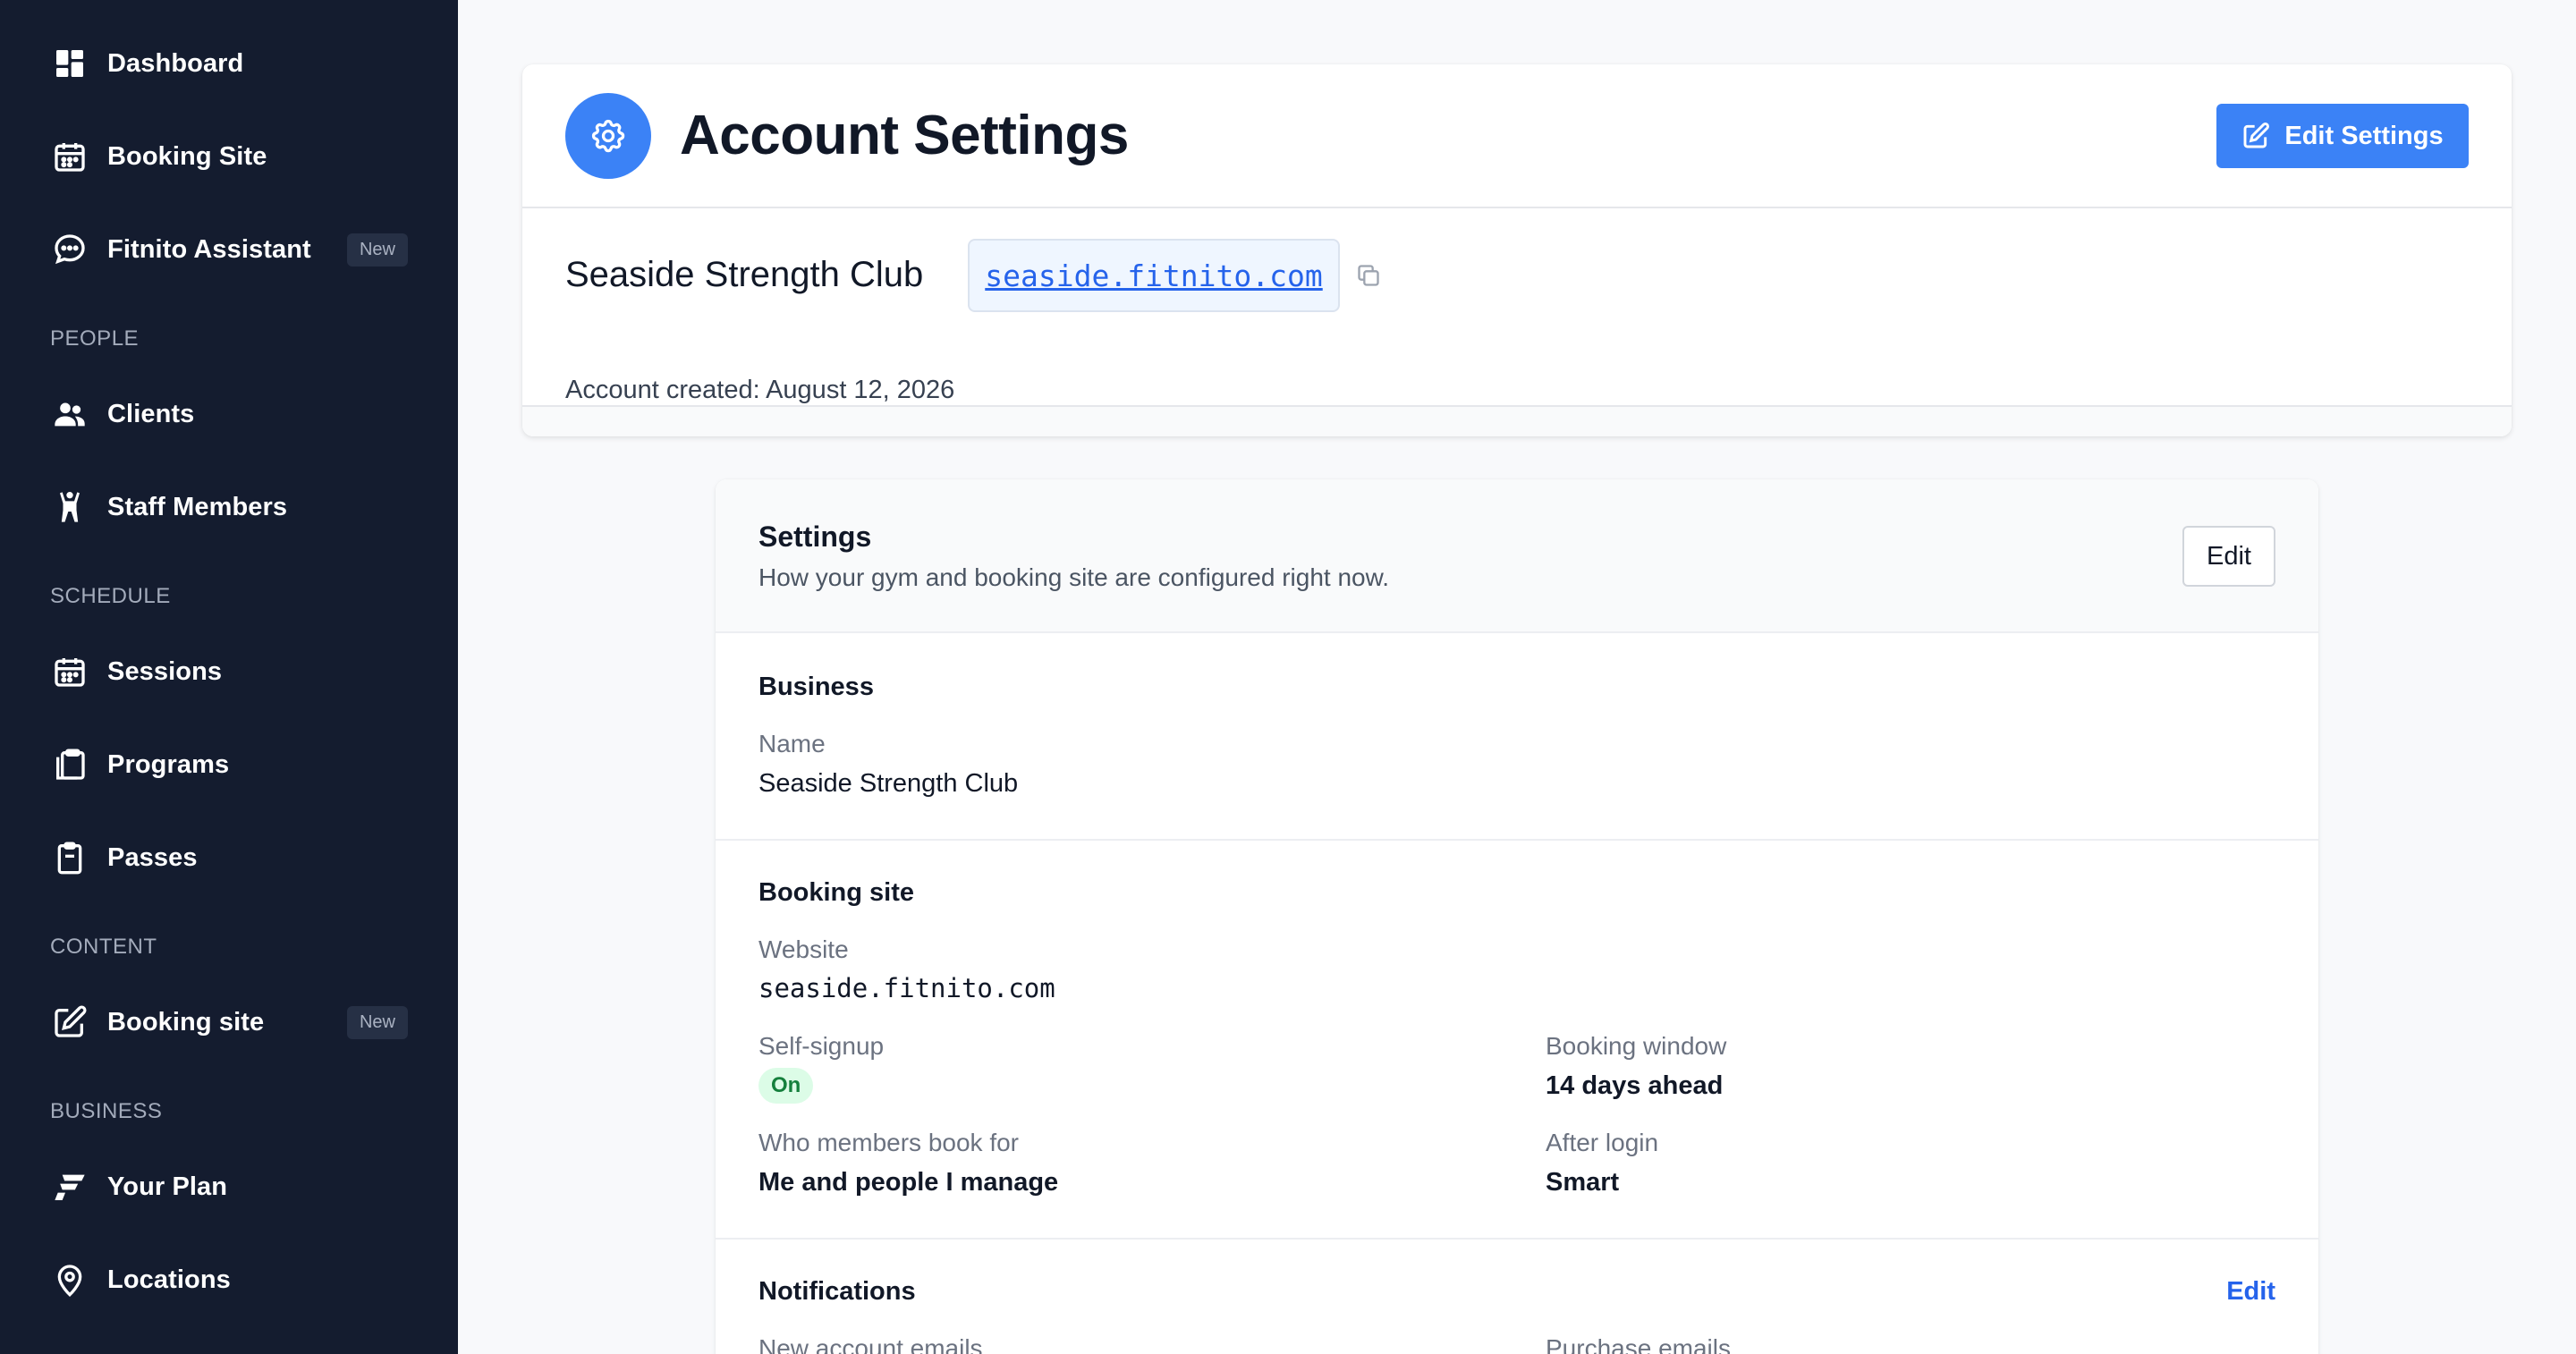 This screenshot has width=2576, height=1354. I want to click on page-title: Account Settings, so click(904, 135).